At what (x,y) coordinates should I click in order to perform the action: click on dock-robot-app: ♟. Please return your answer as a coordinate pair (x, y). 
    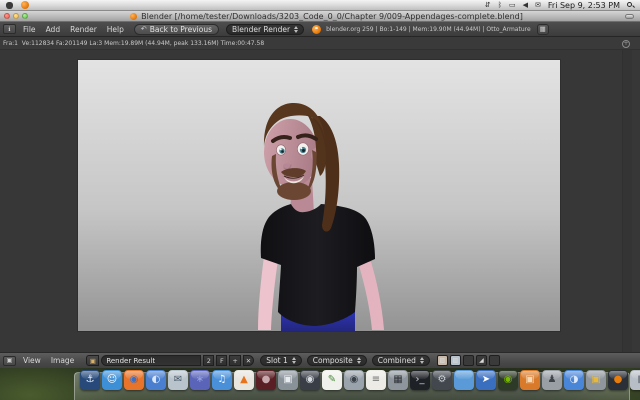
    Looking at the image, I should click on (552, 380).